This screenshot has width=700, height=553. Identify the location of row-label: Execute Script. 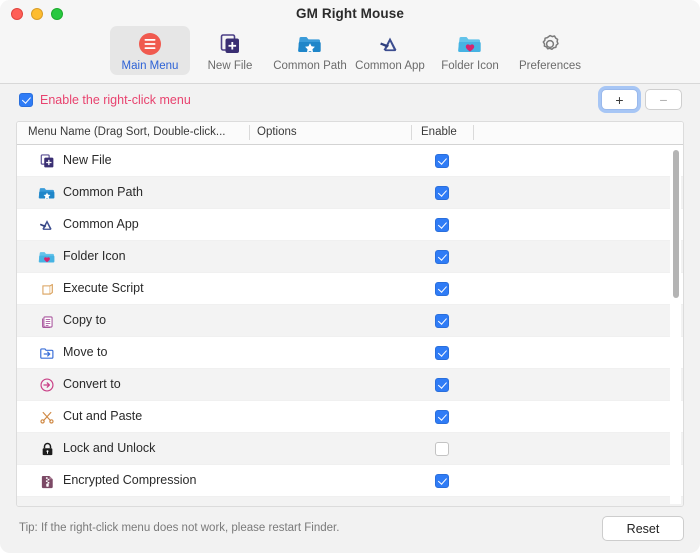
(103, 288).